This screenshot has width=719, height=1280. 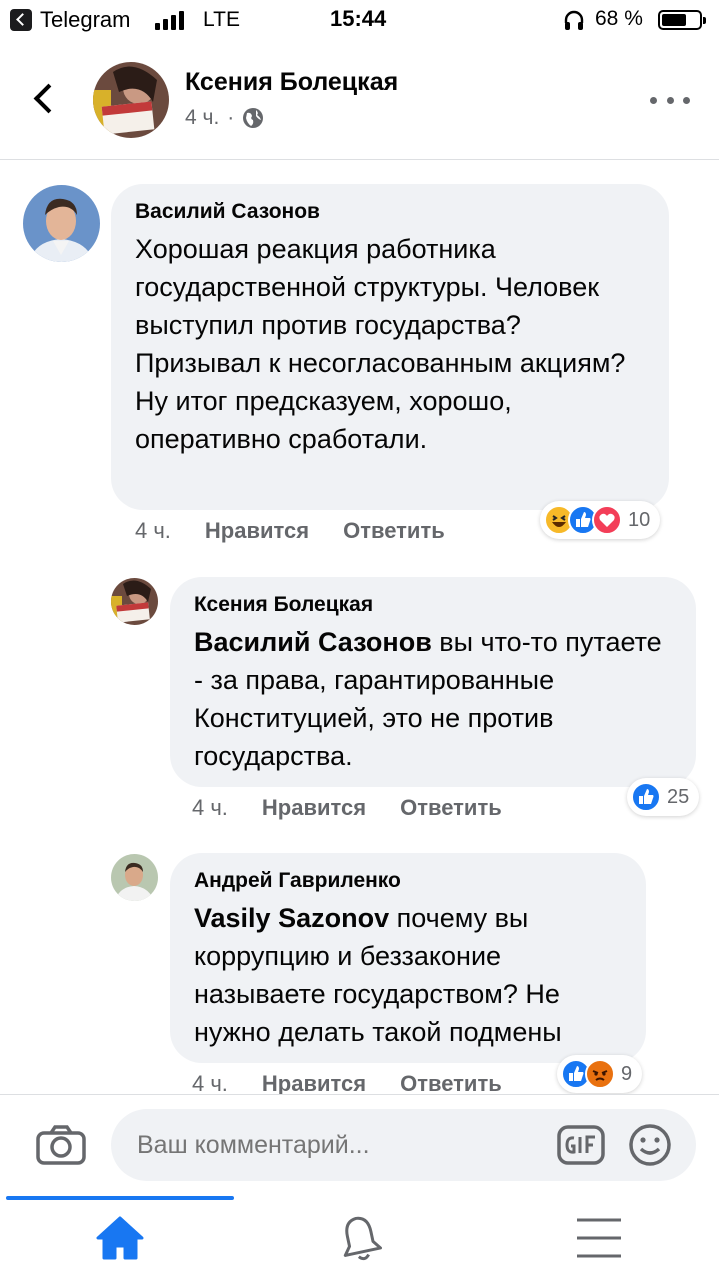 I want to click on reaction-count: 25, so click(x=678, y=796).